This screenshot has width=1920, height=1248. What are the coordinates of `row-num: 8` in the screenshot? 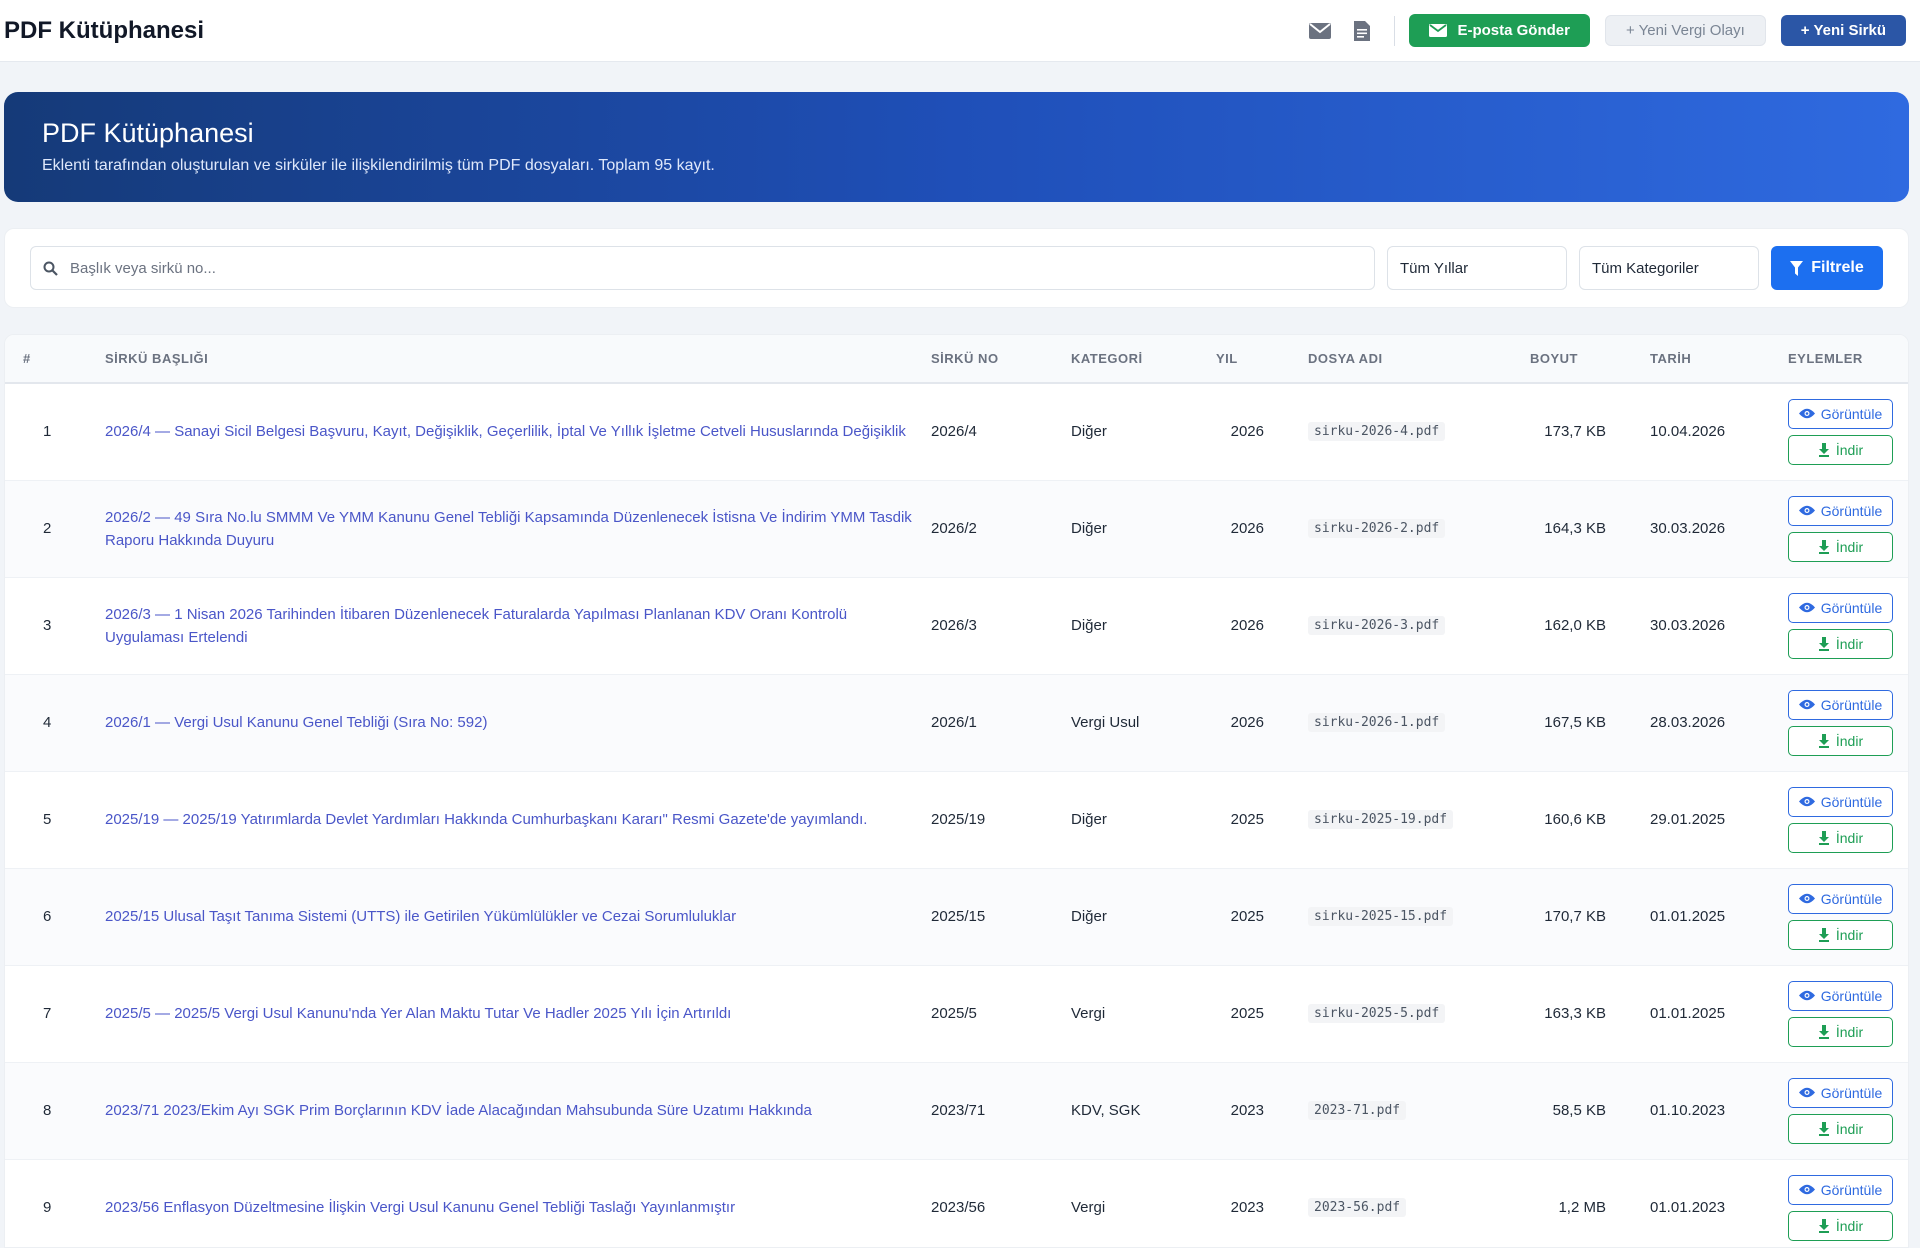 It's located at (51, 1111).